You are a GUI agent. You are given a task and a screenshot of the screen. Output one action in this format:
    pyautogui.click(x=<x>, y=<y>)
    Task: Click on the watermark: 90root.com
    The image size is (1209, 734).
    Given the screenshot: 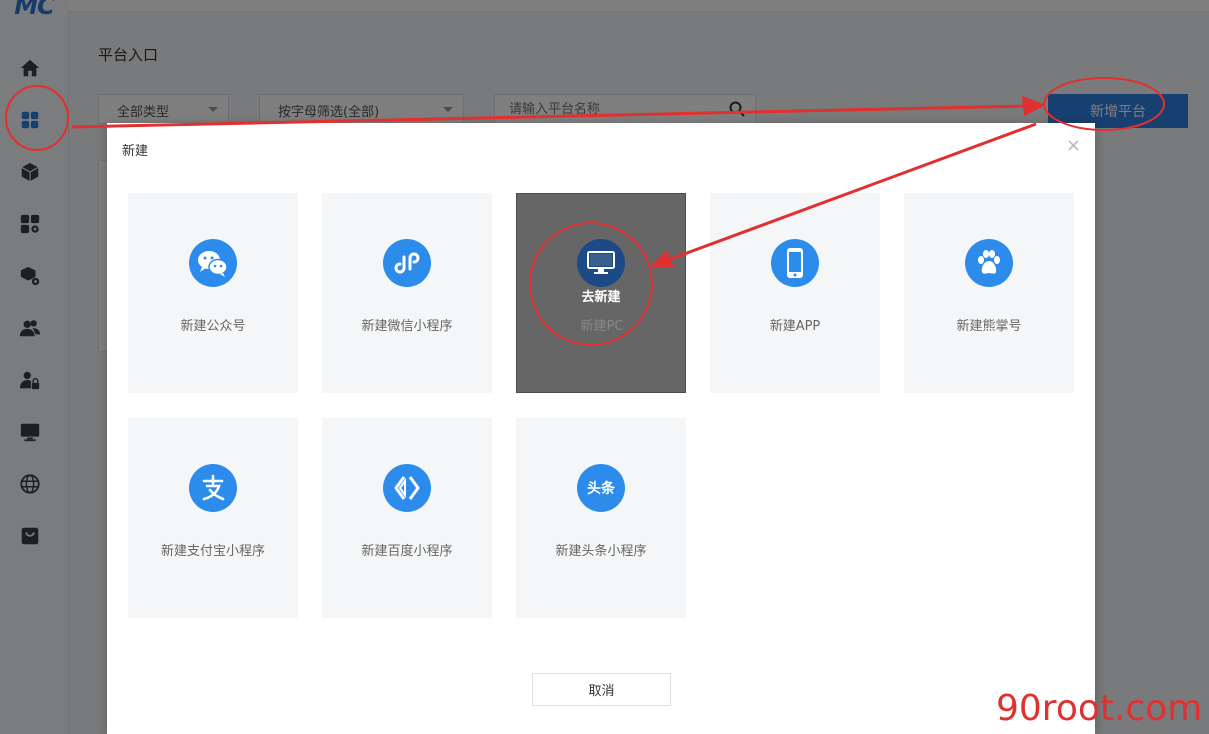 What is the action you would take?
    pyautogui.click(x=1099, y=708)
    